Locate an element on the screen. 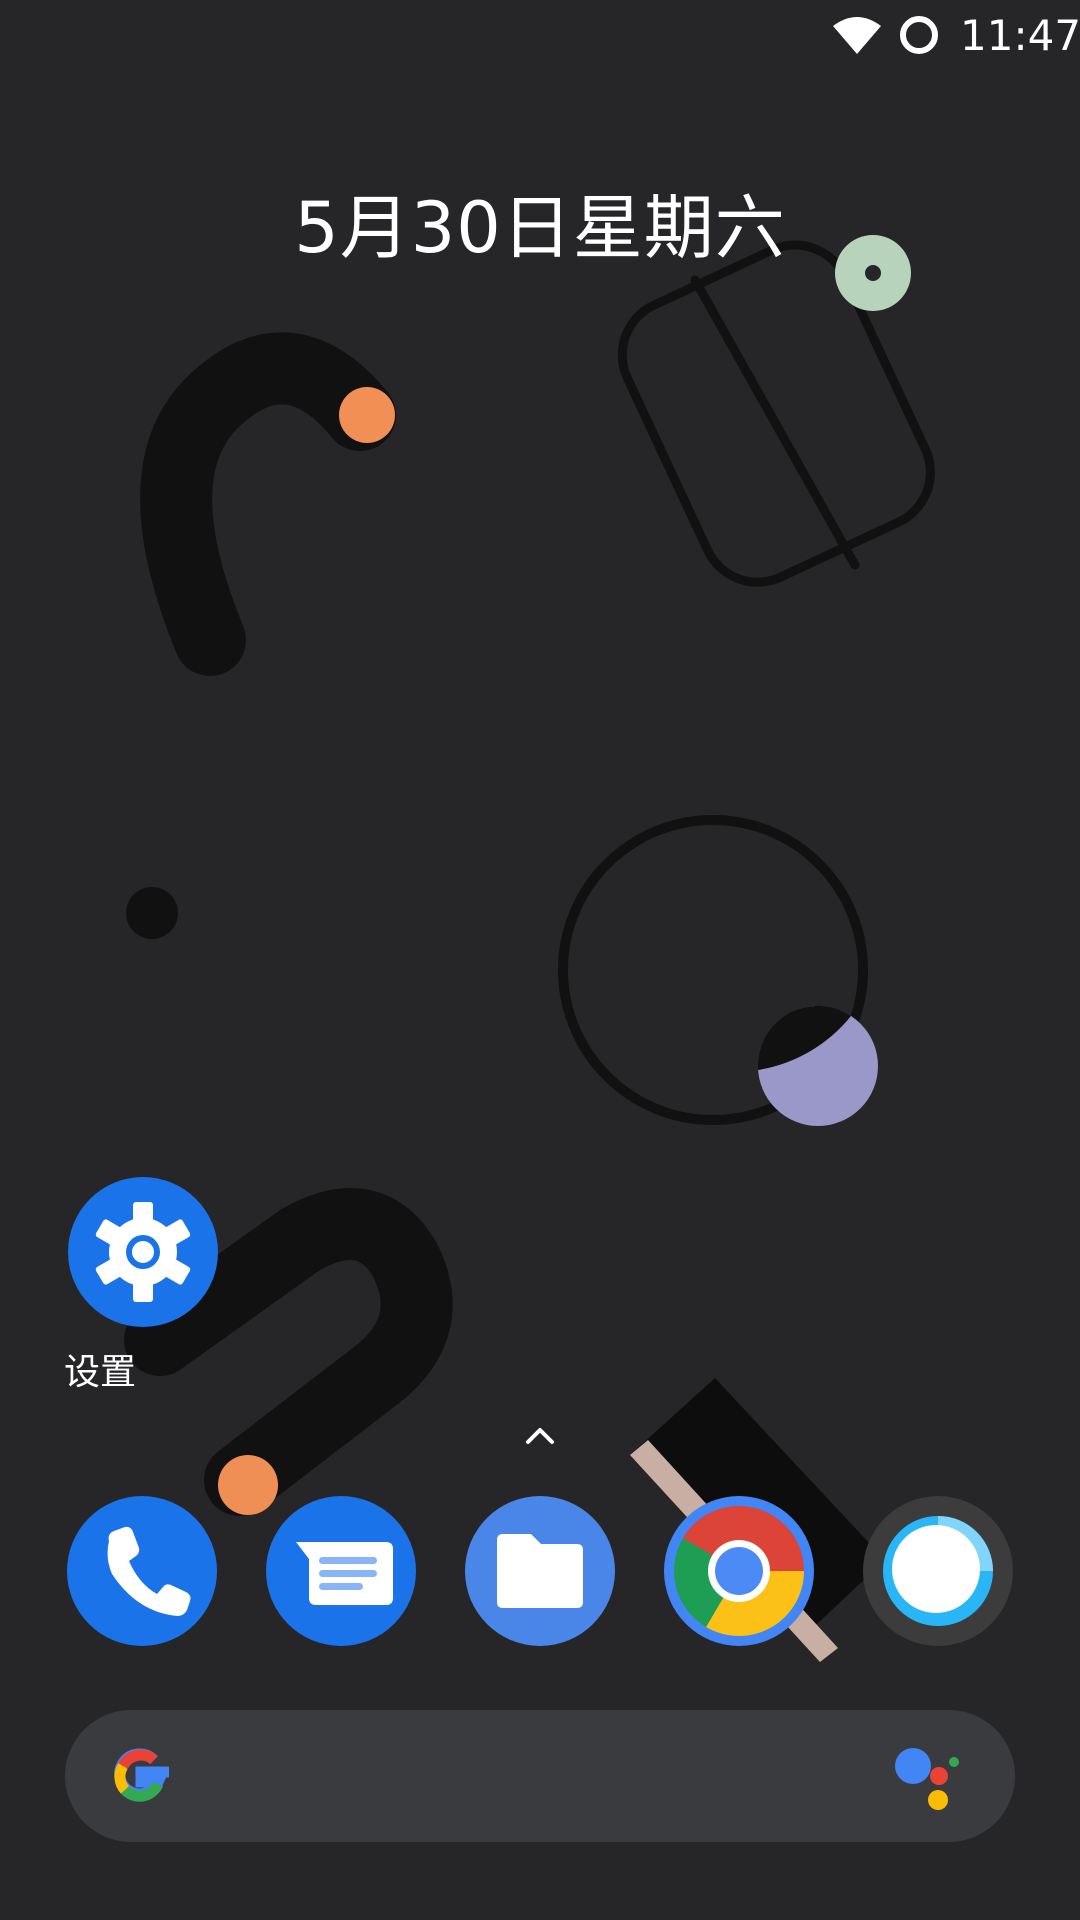  app-drawer-handle-icon is located at coordinates (540, 1435).